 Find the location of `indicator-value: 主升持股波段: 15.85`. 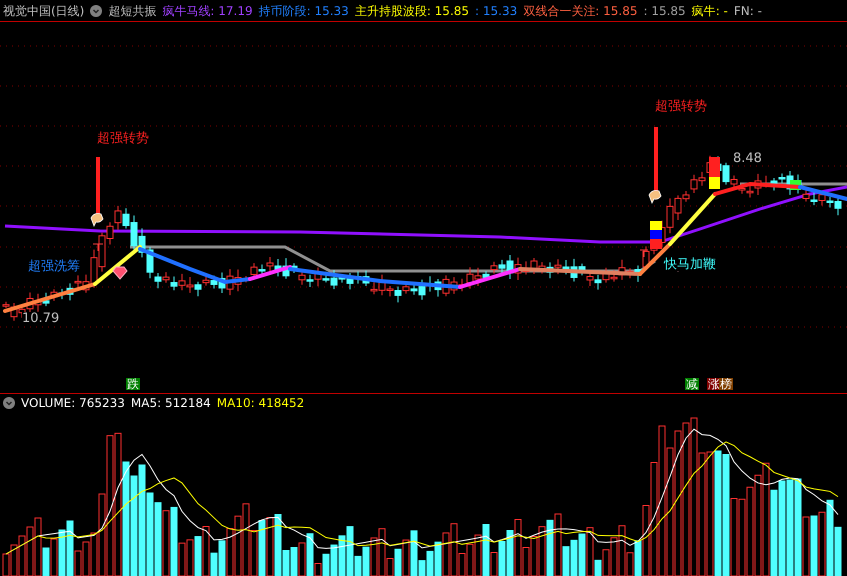

indicator-value: 主升持股波段: 15.85 is located at coordinates (412, 10).